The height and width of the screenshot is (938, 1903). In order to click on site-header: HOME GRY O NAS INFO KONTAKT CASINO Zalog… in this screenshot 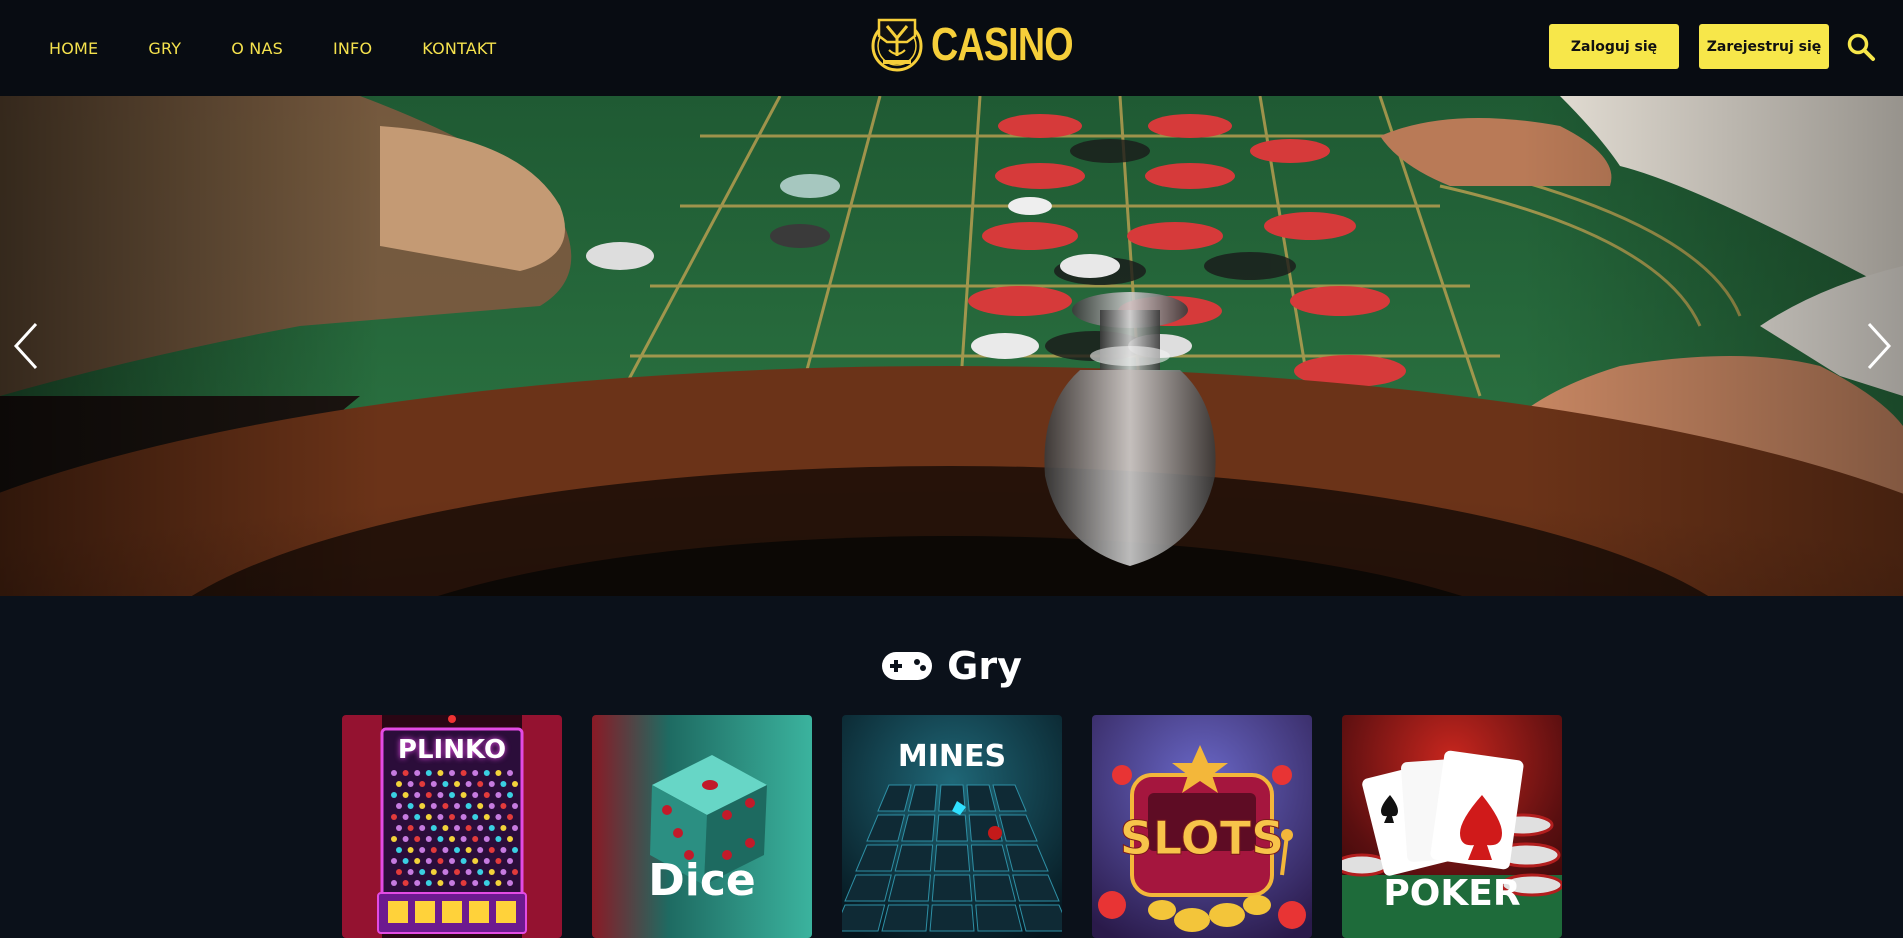, I will do `click(951, 48)`.